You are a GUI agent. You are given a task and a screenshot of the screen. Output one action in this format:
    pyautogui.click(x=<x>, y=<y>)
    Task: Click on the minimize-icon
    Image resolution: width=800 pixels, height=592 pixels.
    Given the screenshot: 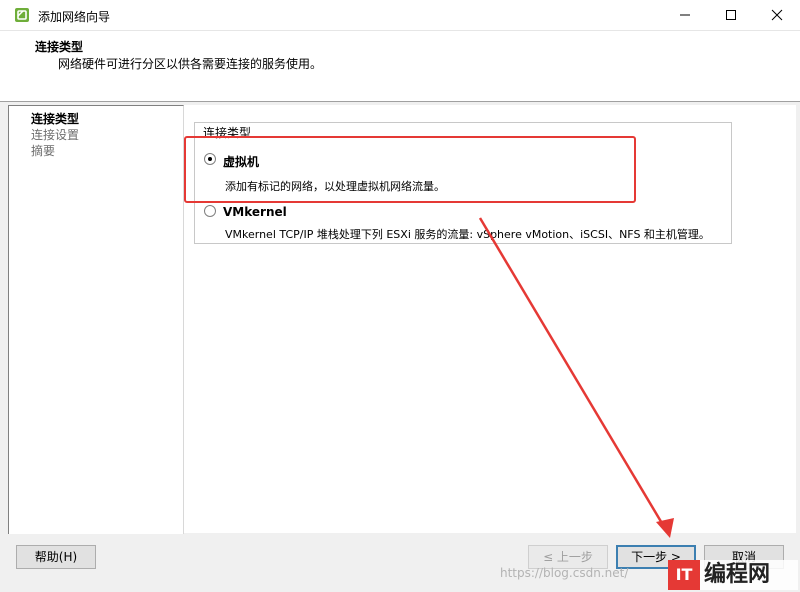 What is the action you would take?
    pyautogui.click(x=685, y=15)
    